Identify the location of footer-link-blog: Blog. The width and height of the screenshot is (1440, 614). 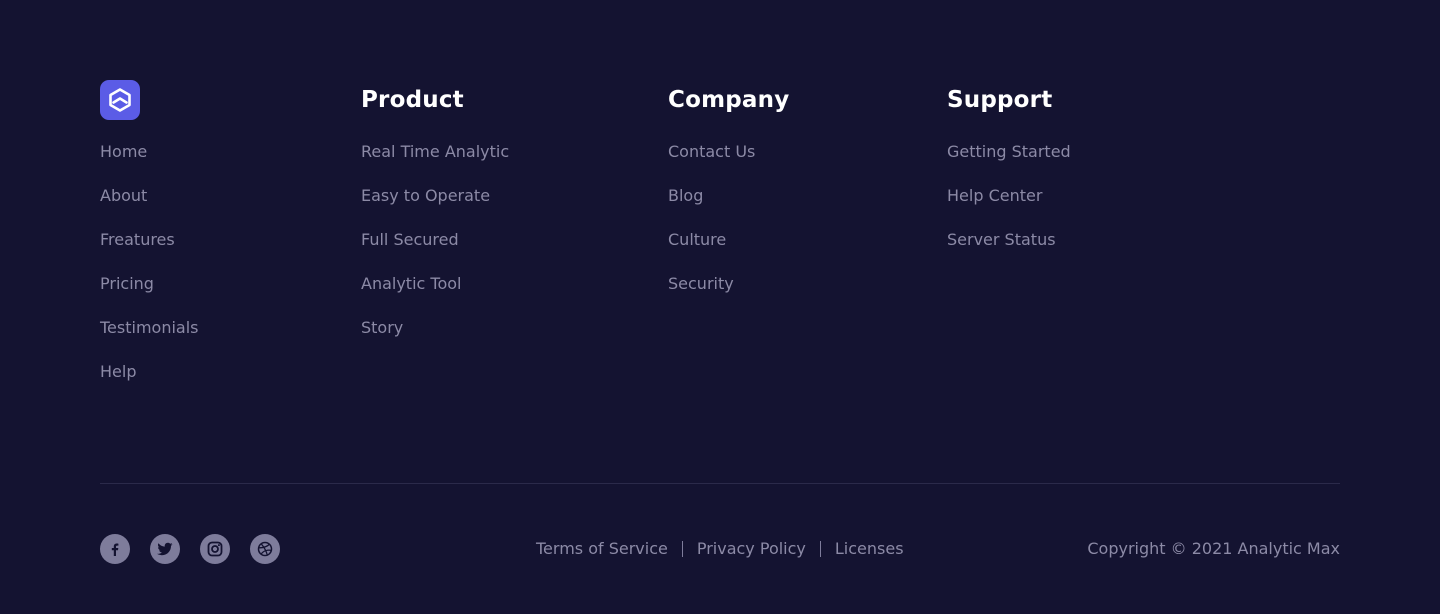
(685, 196).